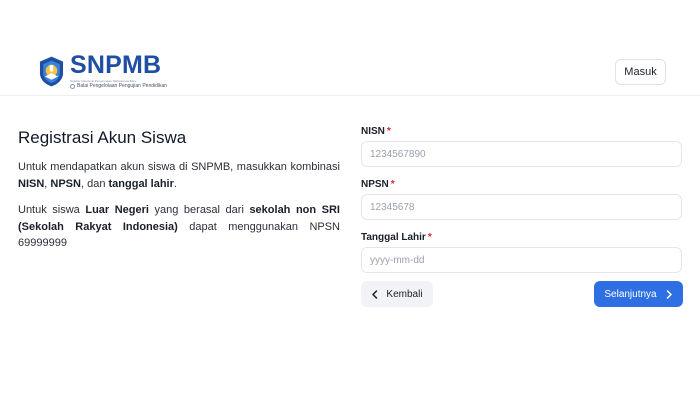 The image size is (700, 393). Describe the element at coordinates (116, 65) in the screenshot. I see `logo-wordmark: SNPMB` at that location.